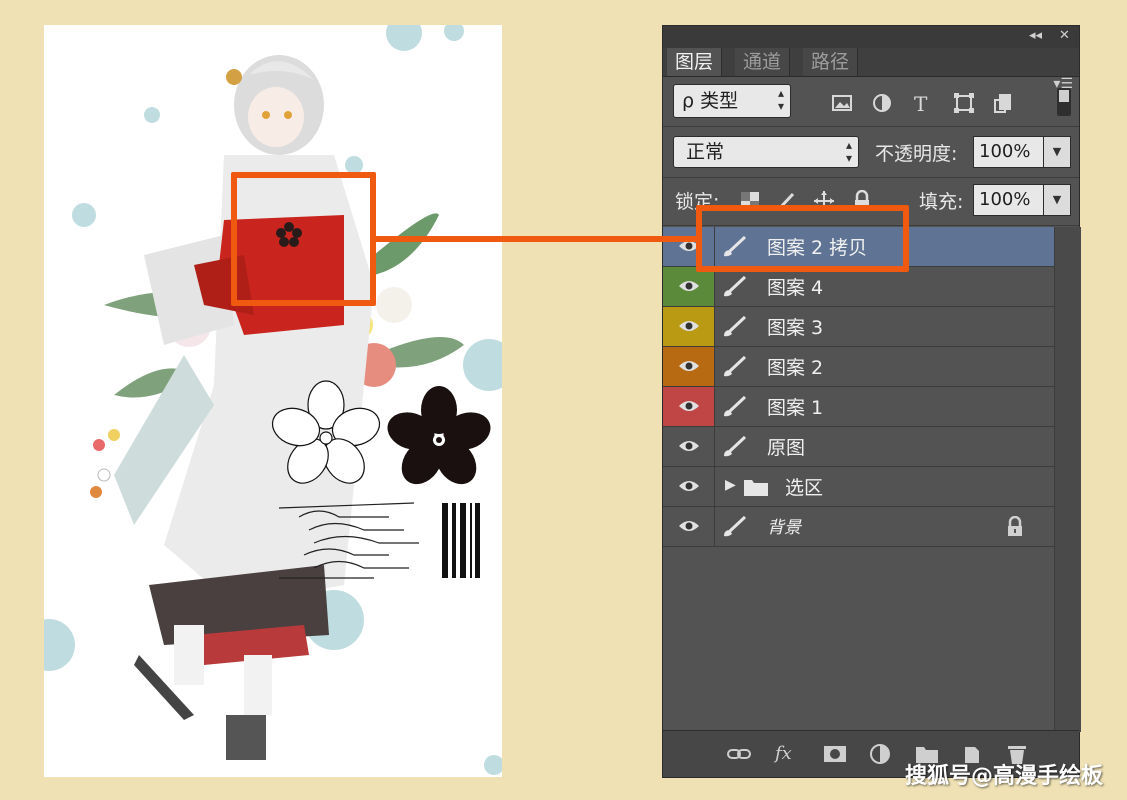 This screenshot has width=1127, height=800. Describe the element at coordinates (730, 485) in the screenshot. I see `expand-arrow-icon: ▶` at that location.